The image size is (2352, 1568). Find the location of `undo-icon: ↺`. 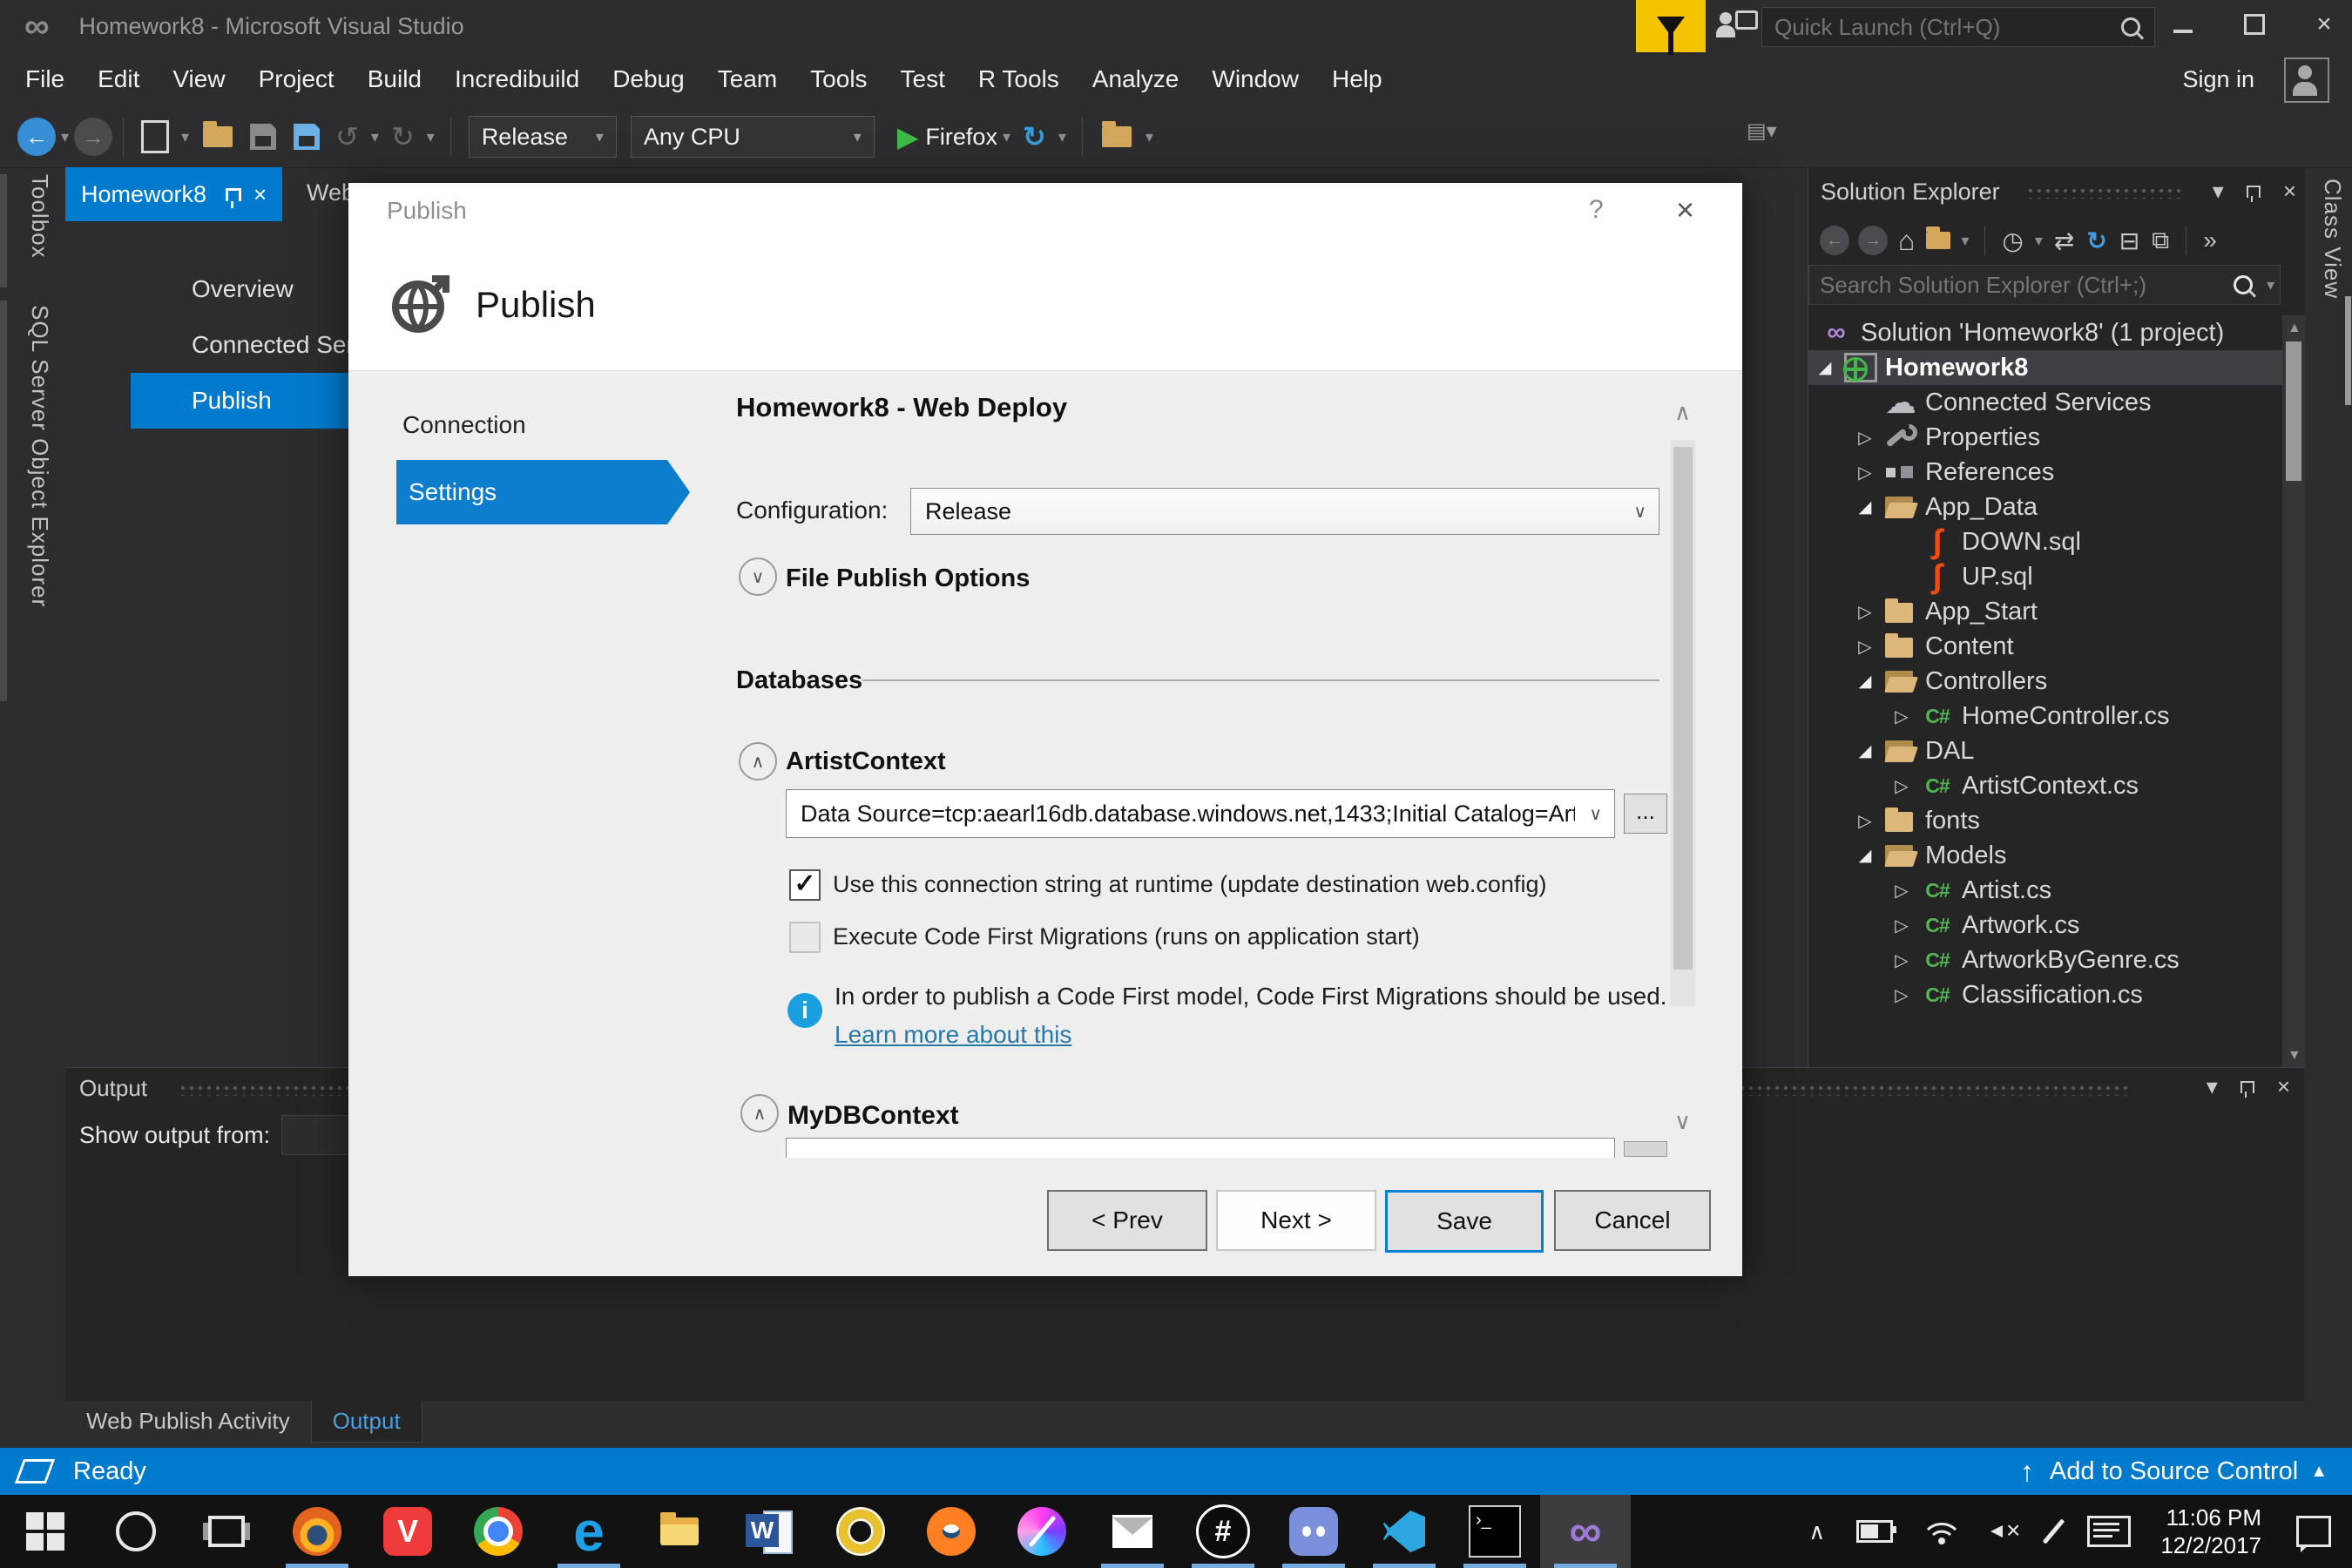

undo-icon: ↺ is located at coordinates (347, 136).